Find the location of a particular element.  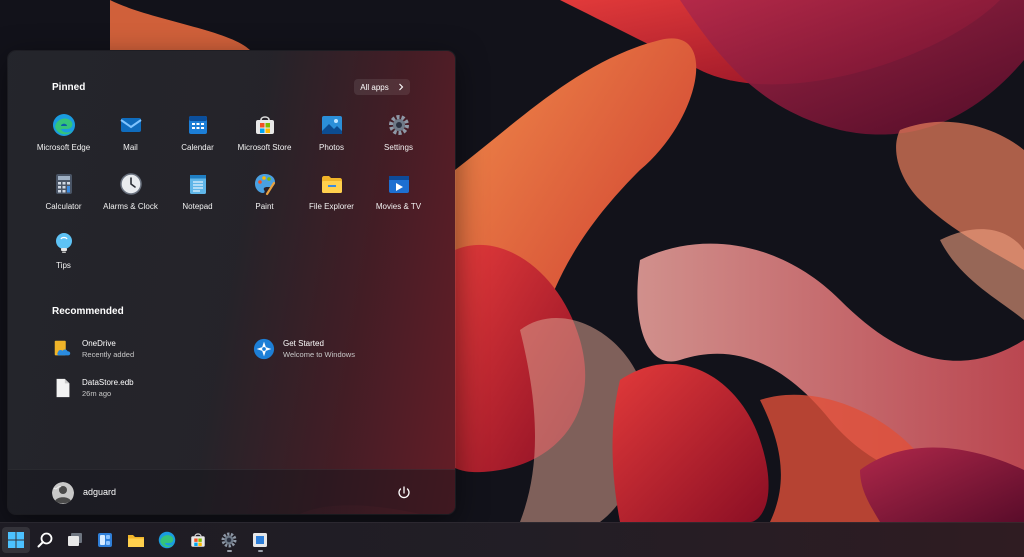

photos-icon is located at coordinates (331, 125).